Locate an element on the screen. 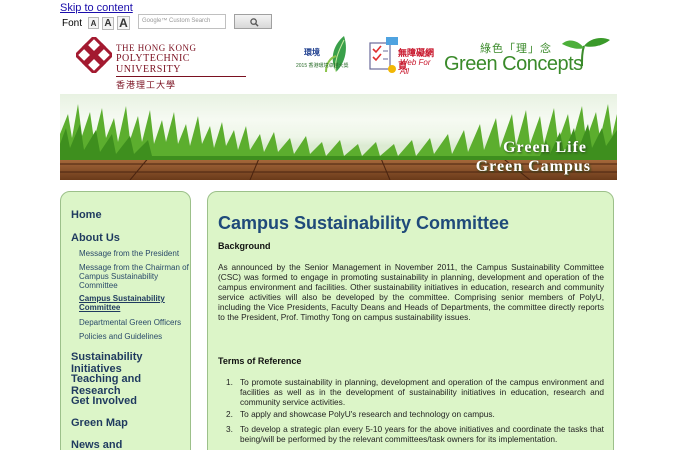  banner-line-1: Green Life is located at coordinates (545, 147).